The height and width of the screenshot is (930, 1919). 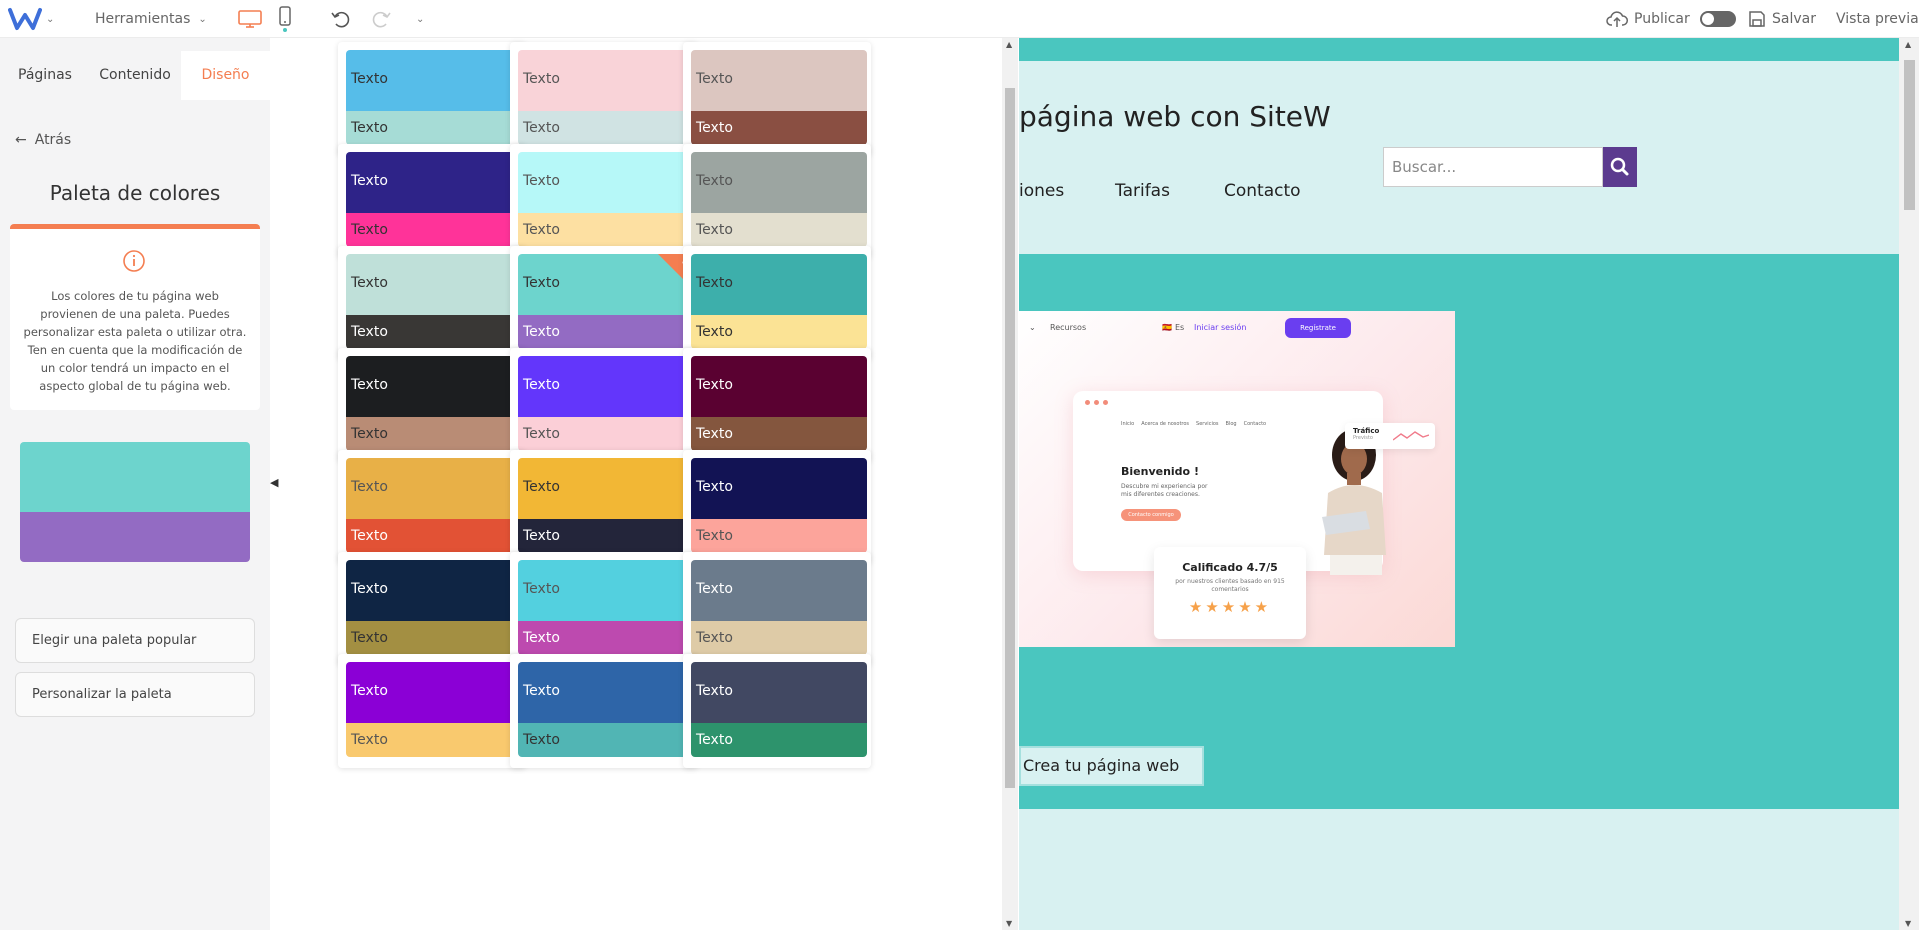 What do you see at coordinates (50, 19) in the screenshot?
I see `logo-menu-chevron-icon: ⌄` at bounding box center [50, 19].